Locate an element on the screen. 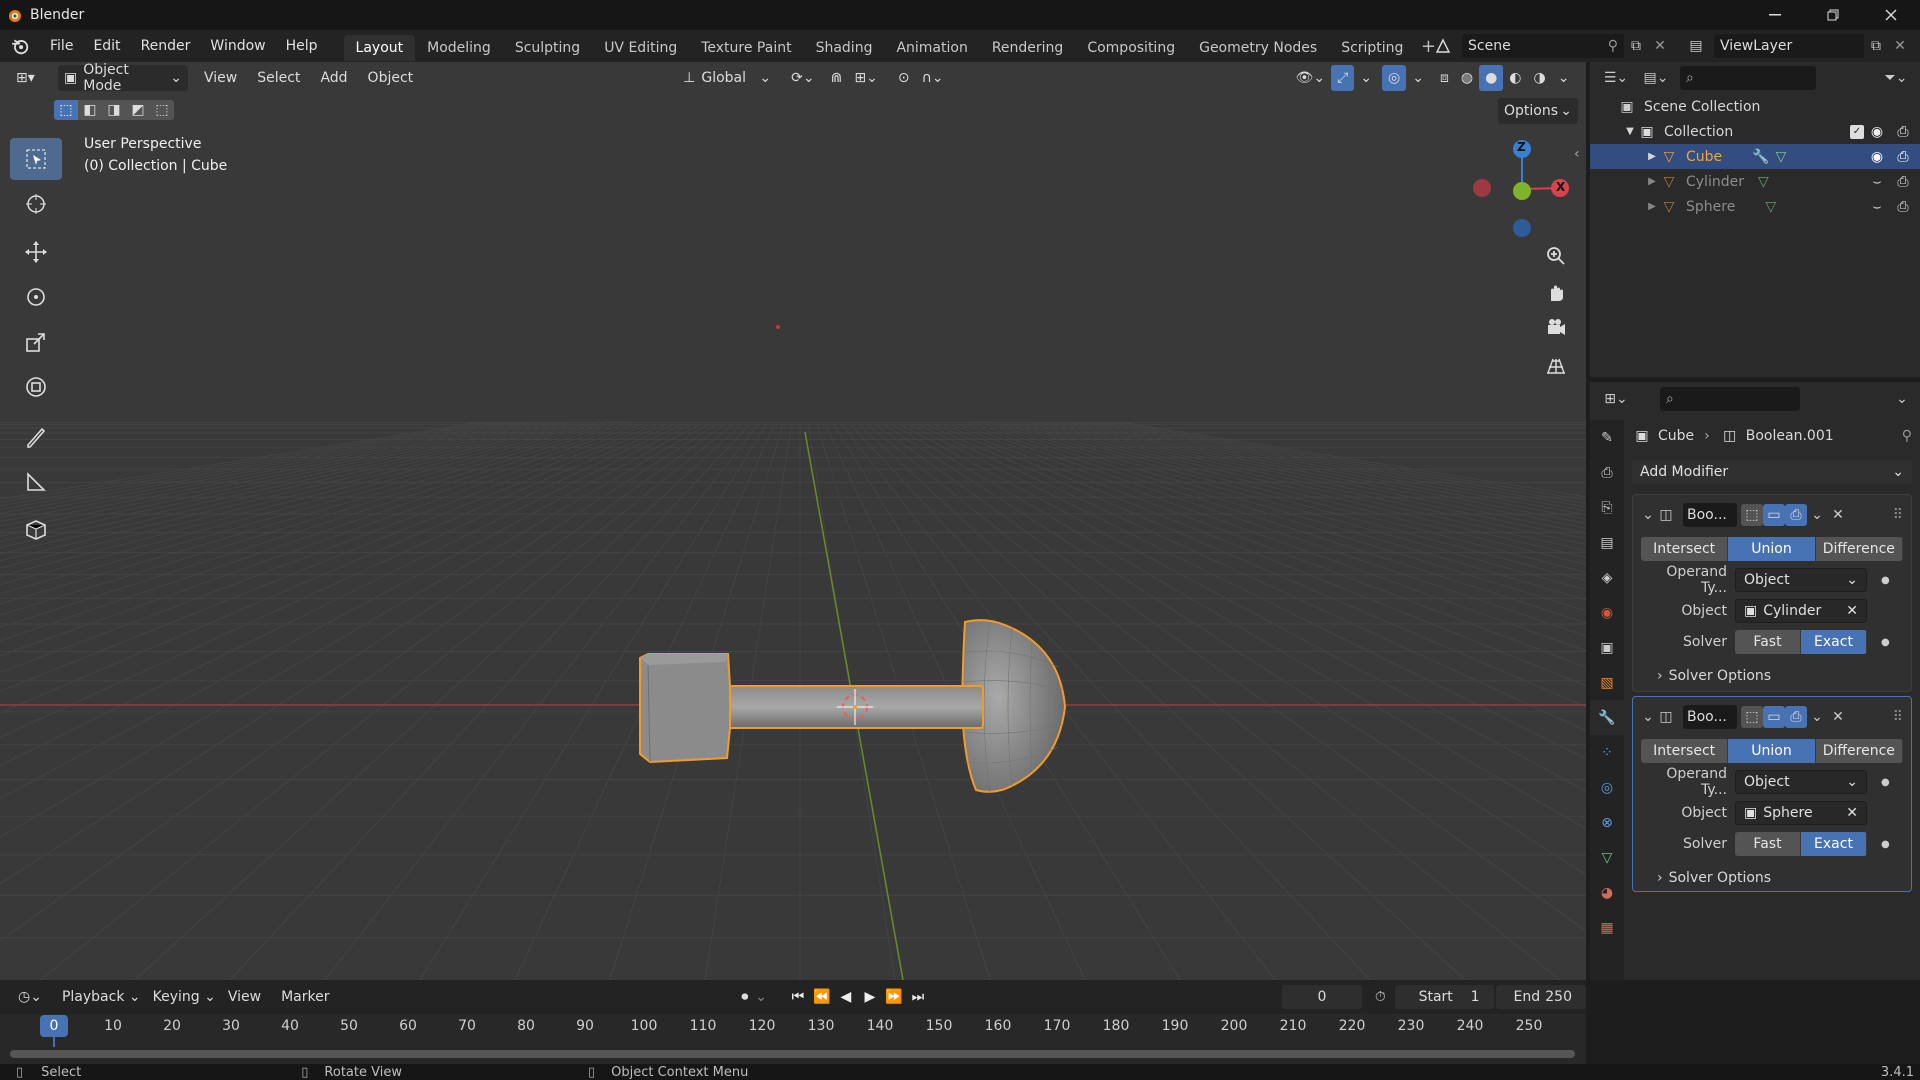 This screenshot has width=1920, height=1080. tab-sculpting: Sculpting is located at coordinates (547, 48).